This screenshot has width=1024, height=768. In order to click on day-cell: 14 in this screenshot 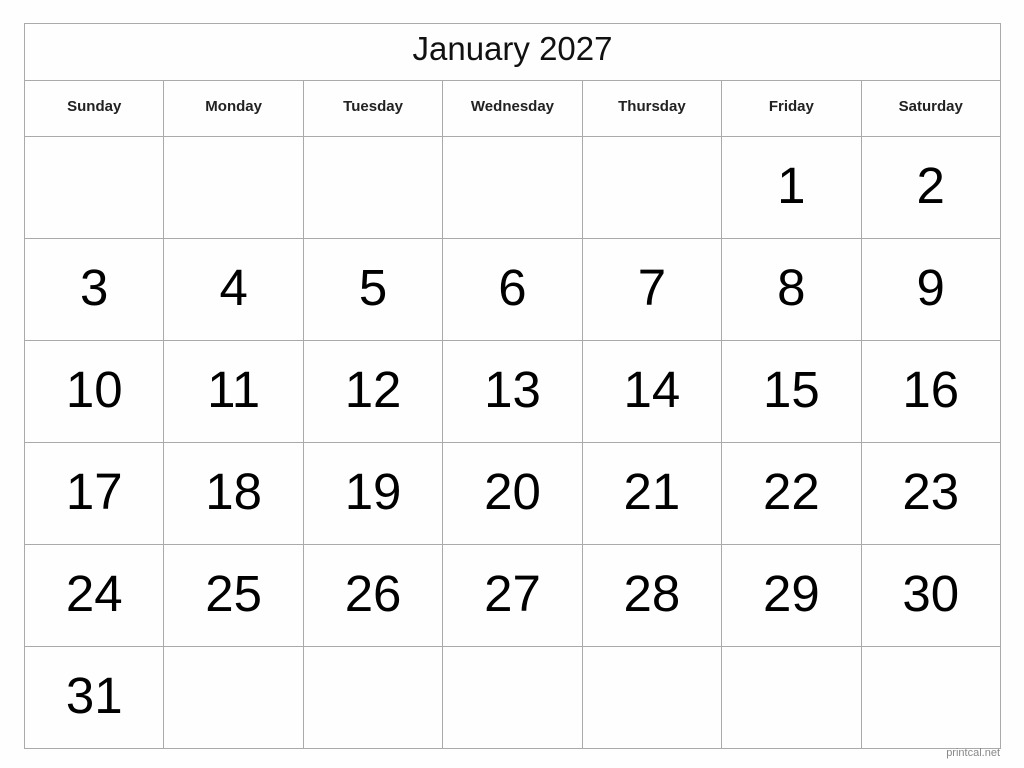, I will do `click(653, 391)`.